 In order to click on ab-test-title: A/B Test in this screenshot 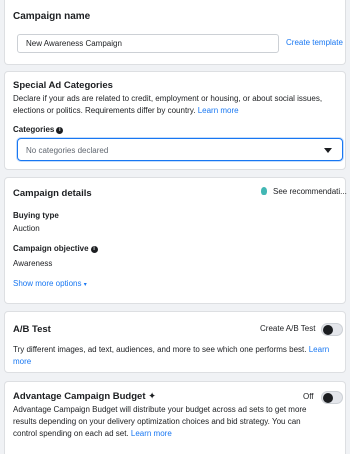, I will do `click(32, 329)`.